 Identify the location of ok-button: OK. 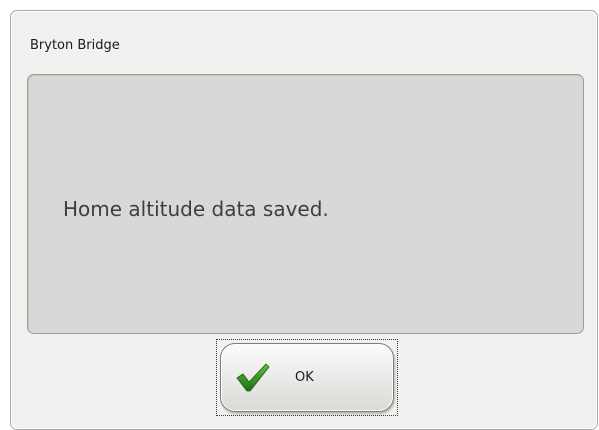
(307, 377).